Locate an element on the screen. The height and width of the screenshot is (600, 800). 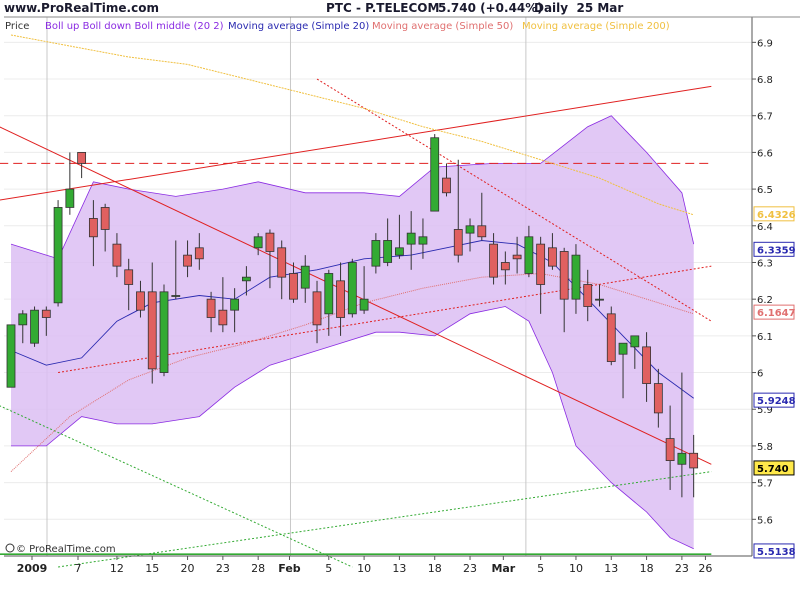
price-tick-label: 6.8 is located at coordinates (765, 80).